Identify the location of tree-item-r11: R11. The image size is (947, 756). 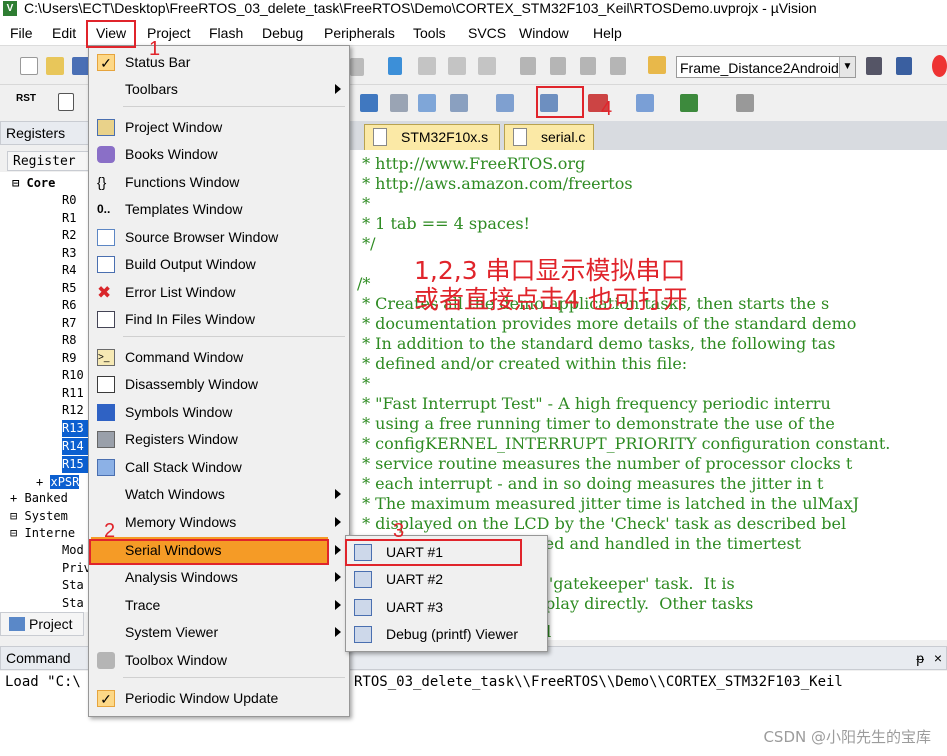
(73, 393).